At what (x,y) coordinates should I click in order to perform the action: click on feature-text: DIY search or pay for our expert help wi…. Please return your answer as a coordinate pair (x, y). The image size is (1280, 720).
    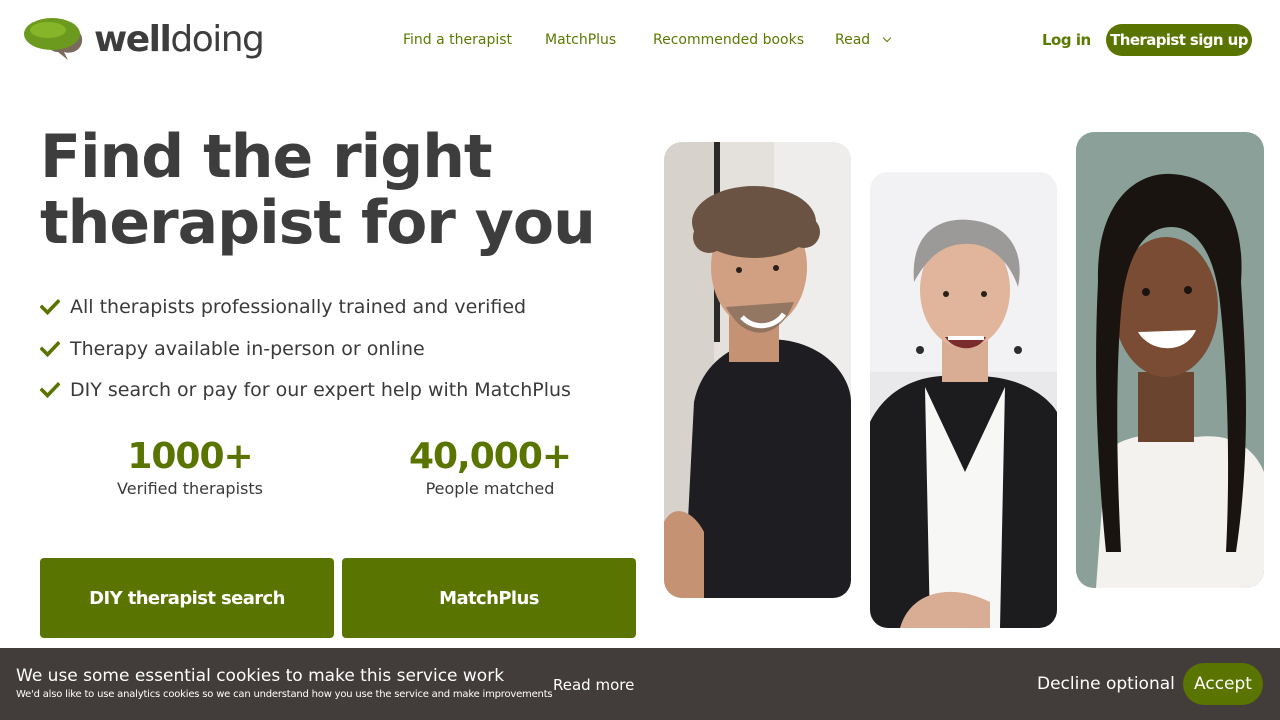
    Looking at the image, I should click on (320, 390).